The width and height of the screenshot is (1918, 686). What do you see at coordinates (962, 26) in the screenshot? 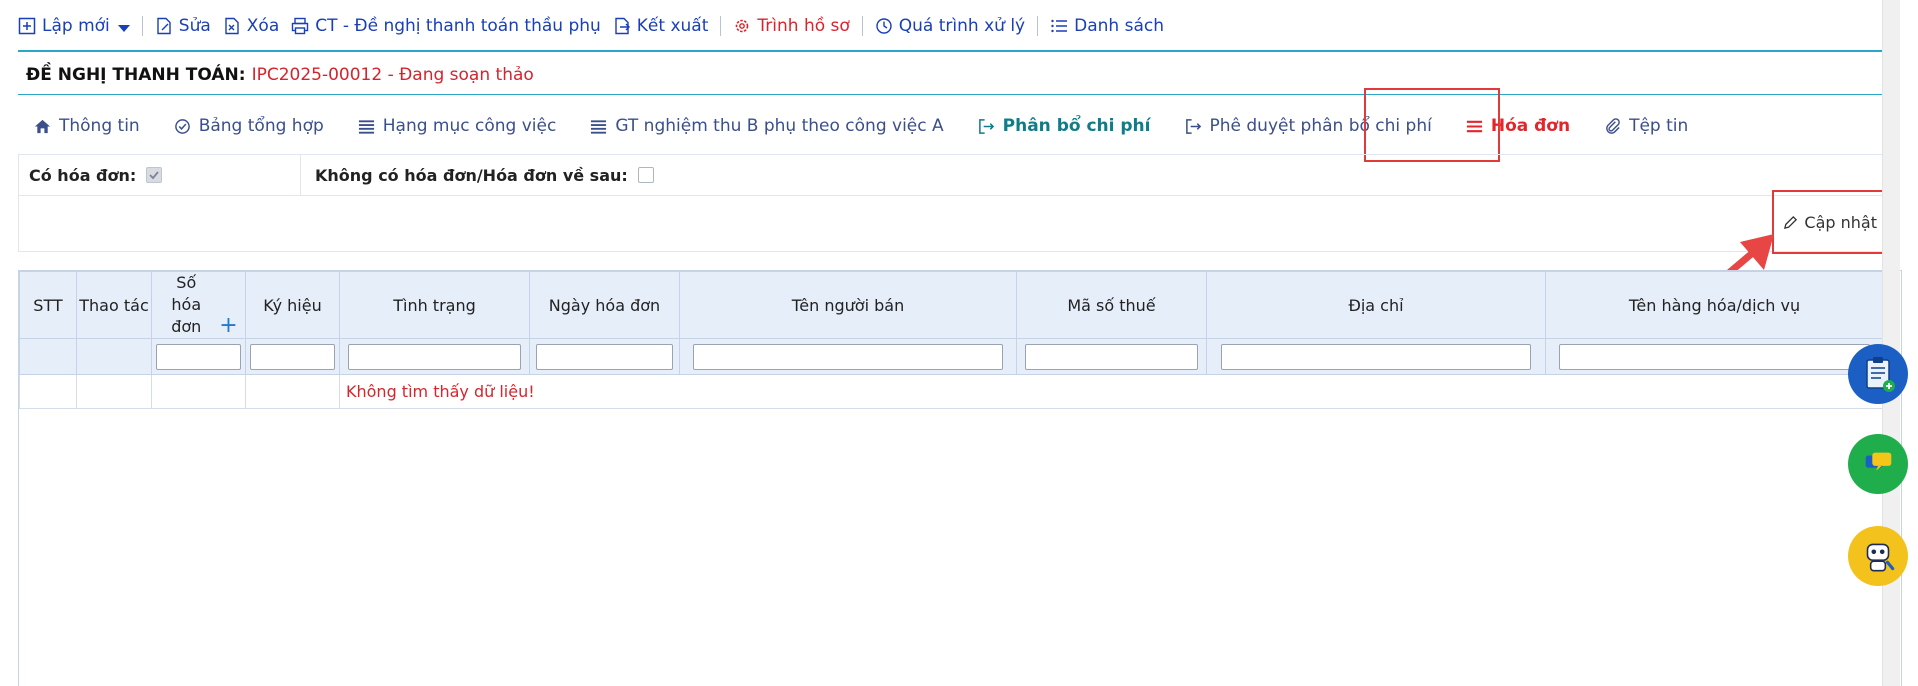
I see `history-label: Quá trình xử lý` at bounding box center [962, 26].